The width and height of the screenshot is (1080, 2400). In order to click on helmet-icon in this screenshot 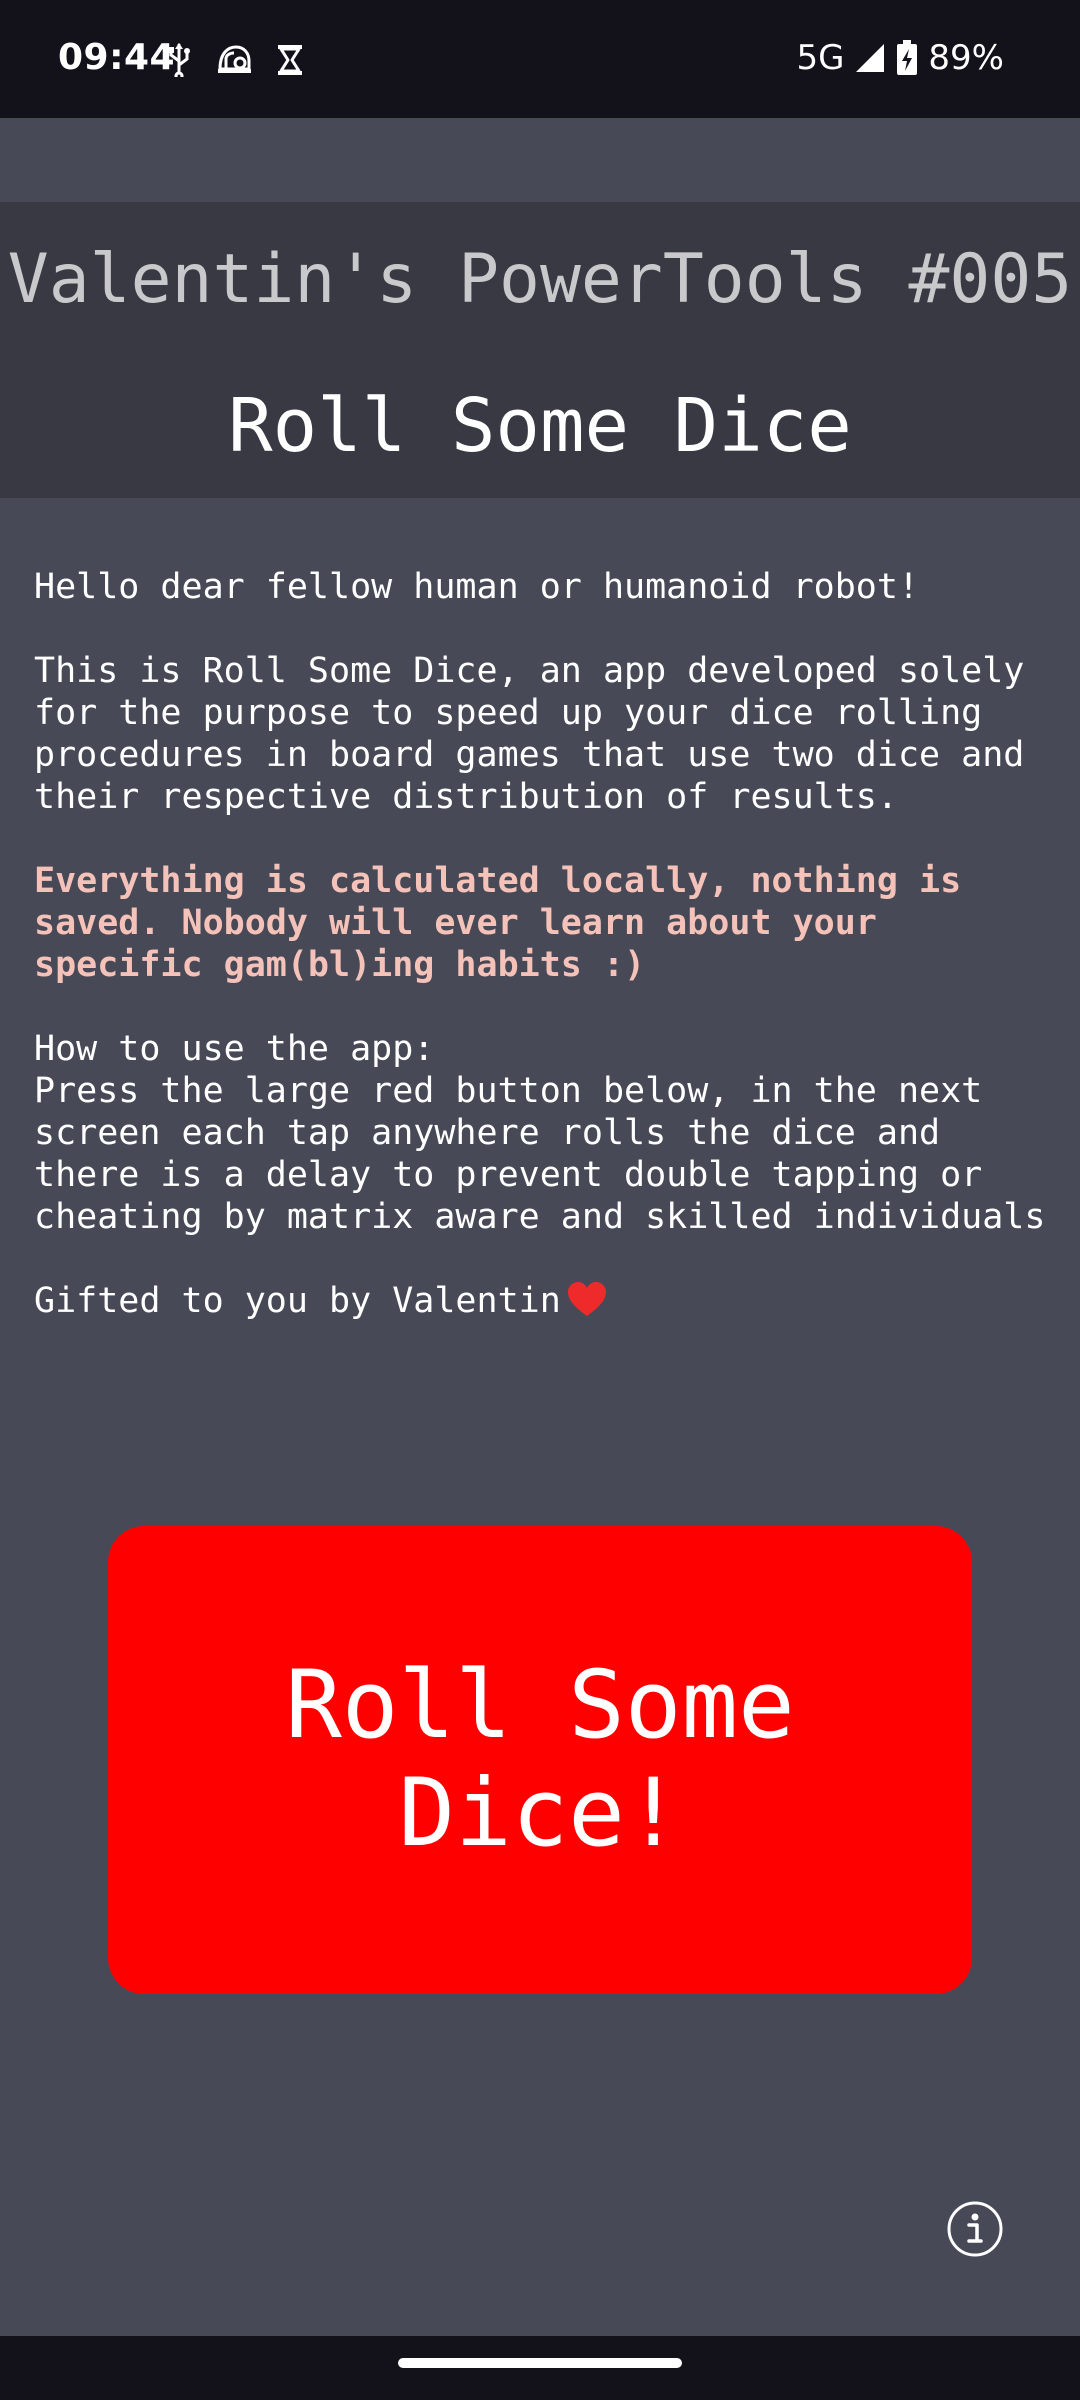, I will do `click(234, 60)`.